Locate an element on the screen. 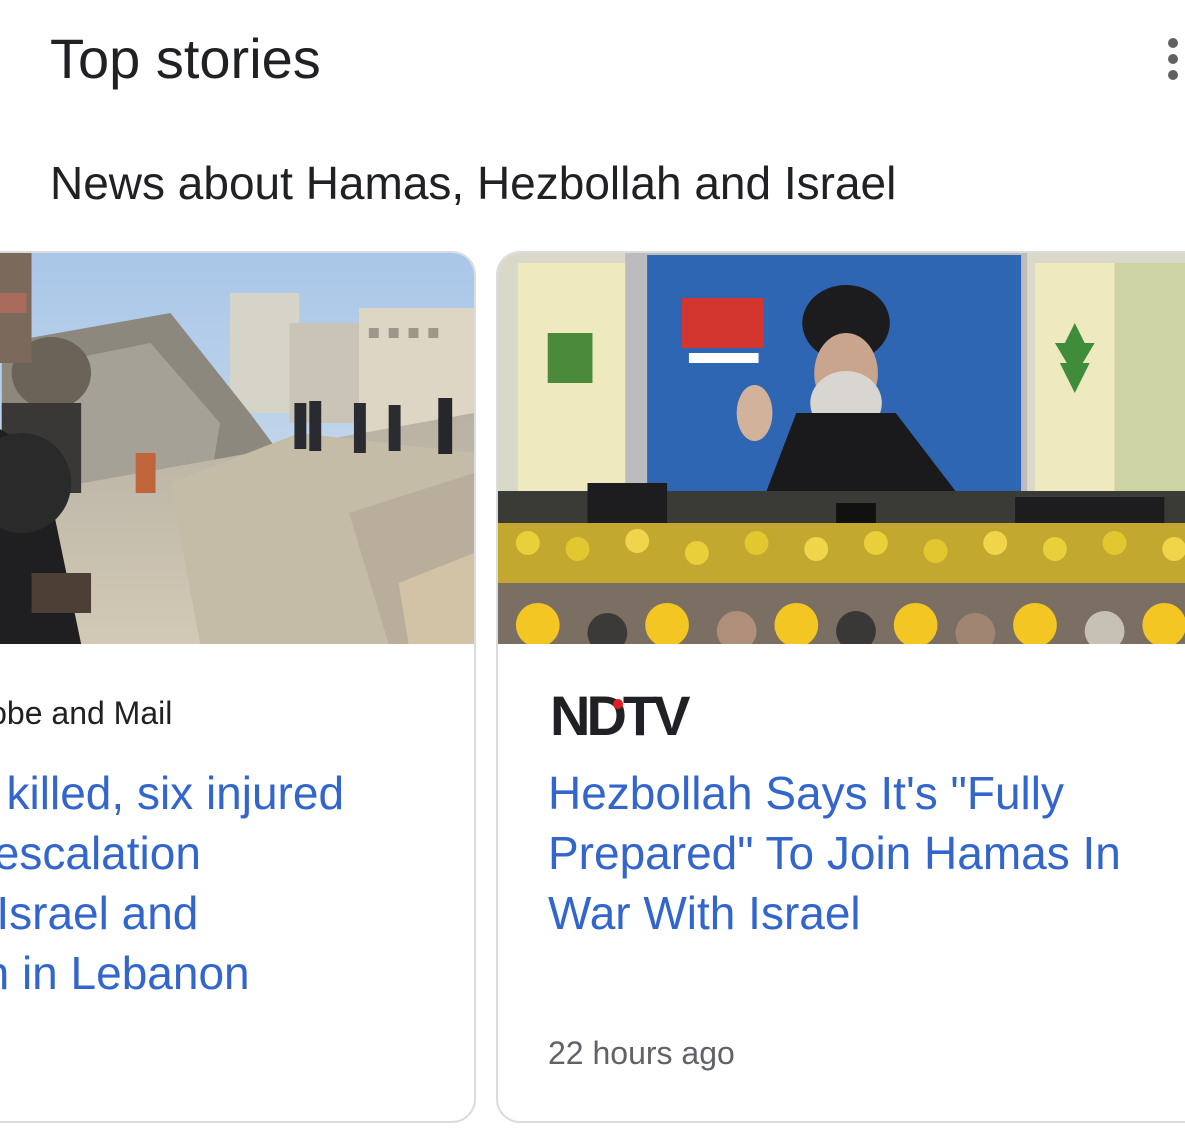 Image resolution: width=1185 pixels, height=1138 pixels. source-name: lobe and Mail is located at coordinates (86, 713).